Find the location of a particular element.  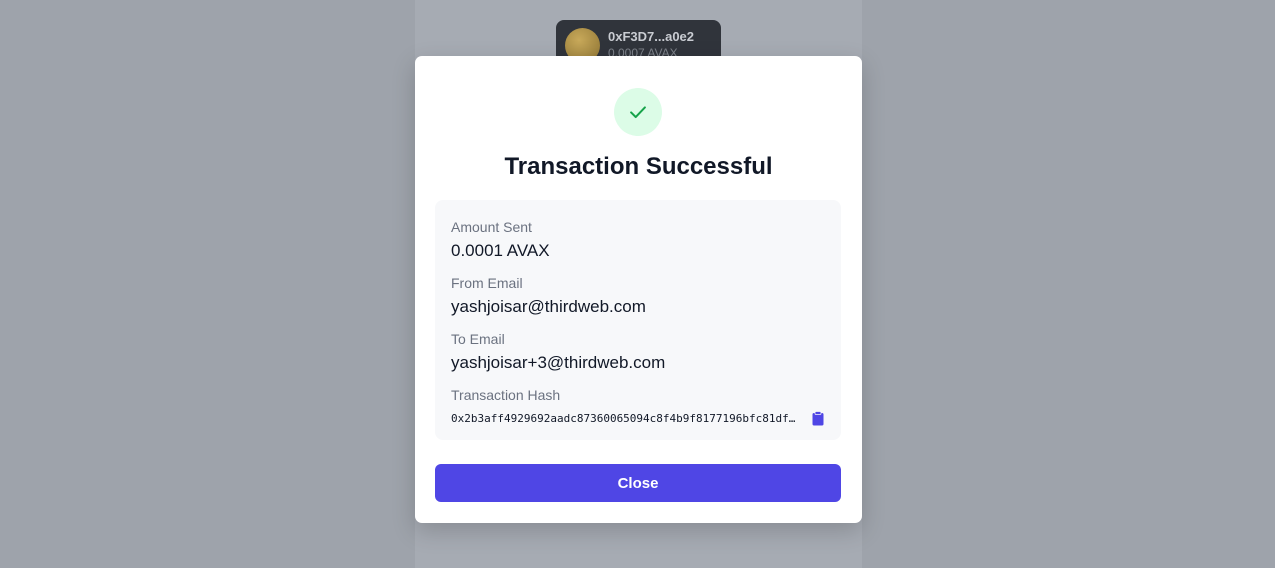

check-icon is located at coordinates (638, 112).